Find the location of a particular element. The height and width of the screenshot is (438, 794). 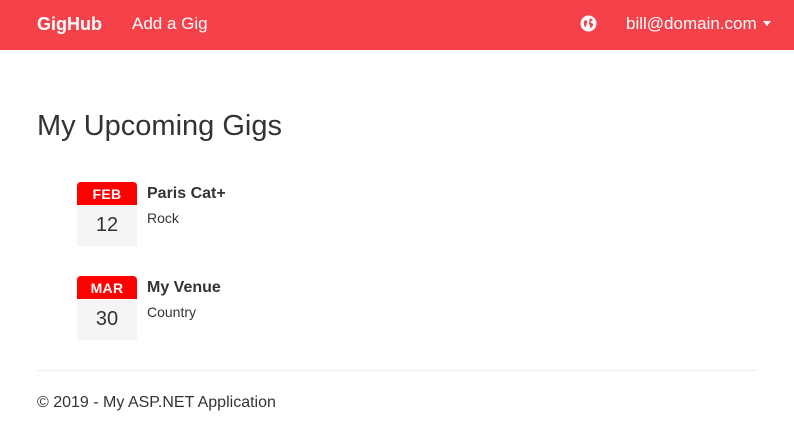

gig-day: 30 is located at coordinates (107, 319).